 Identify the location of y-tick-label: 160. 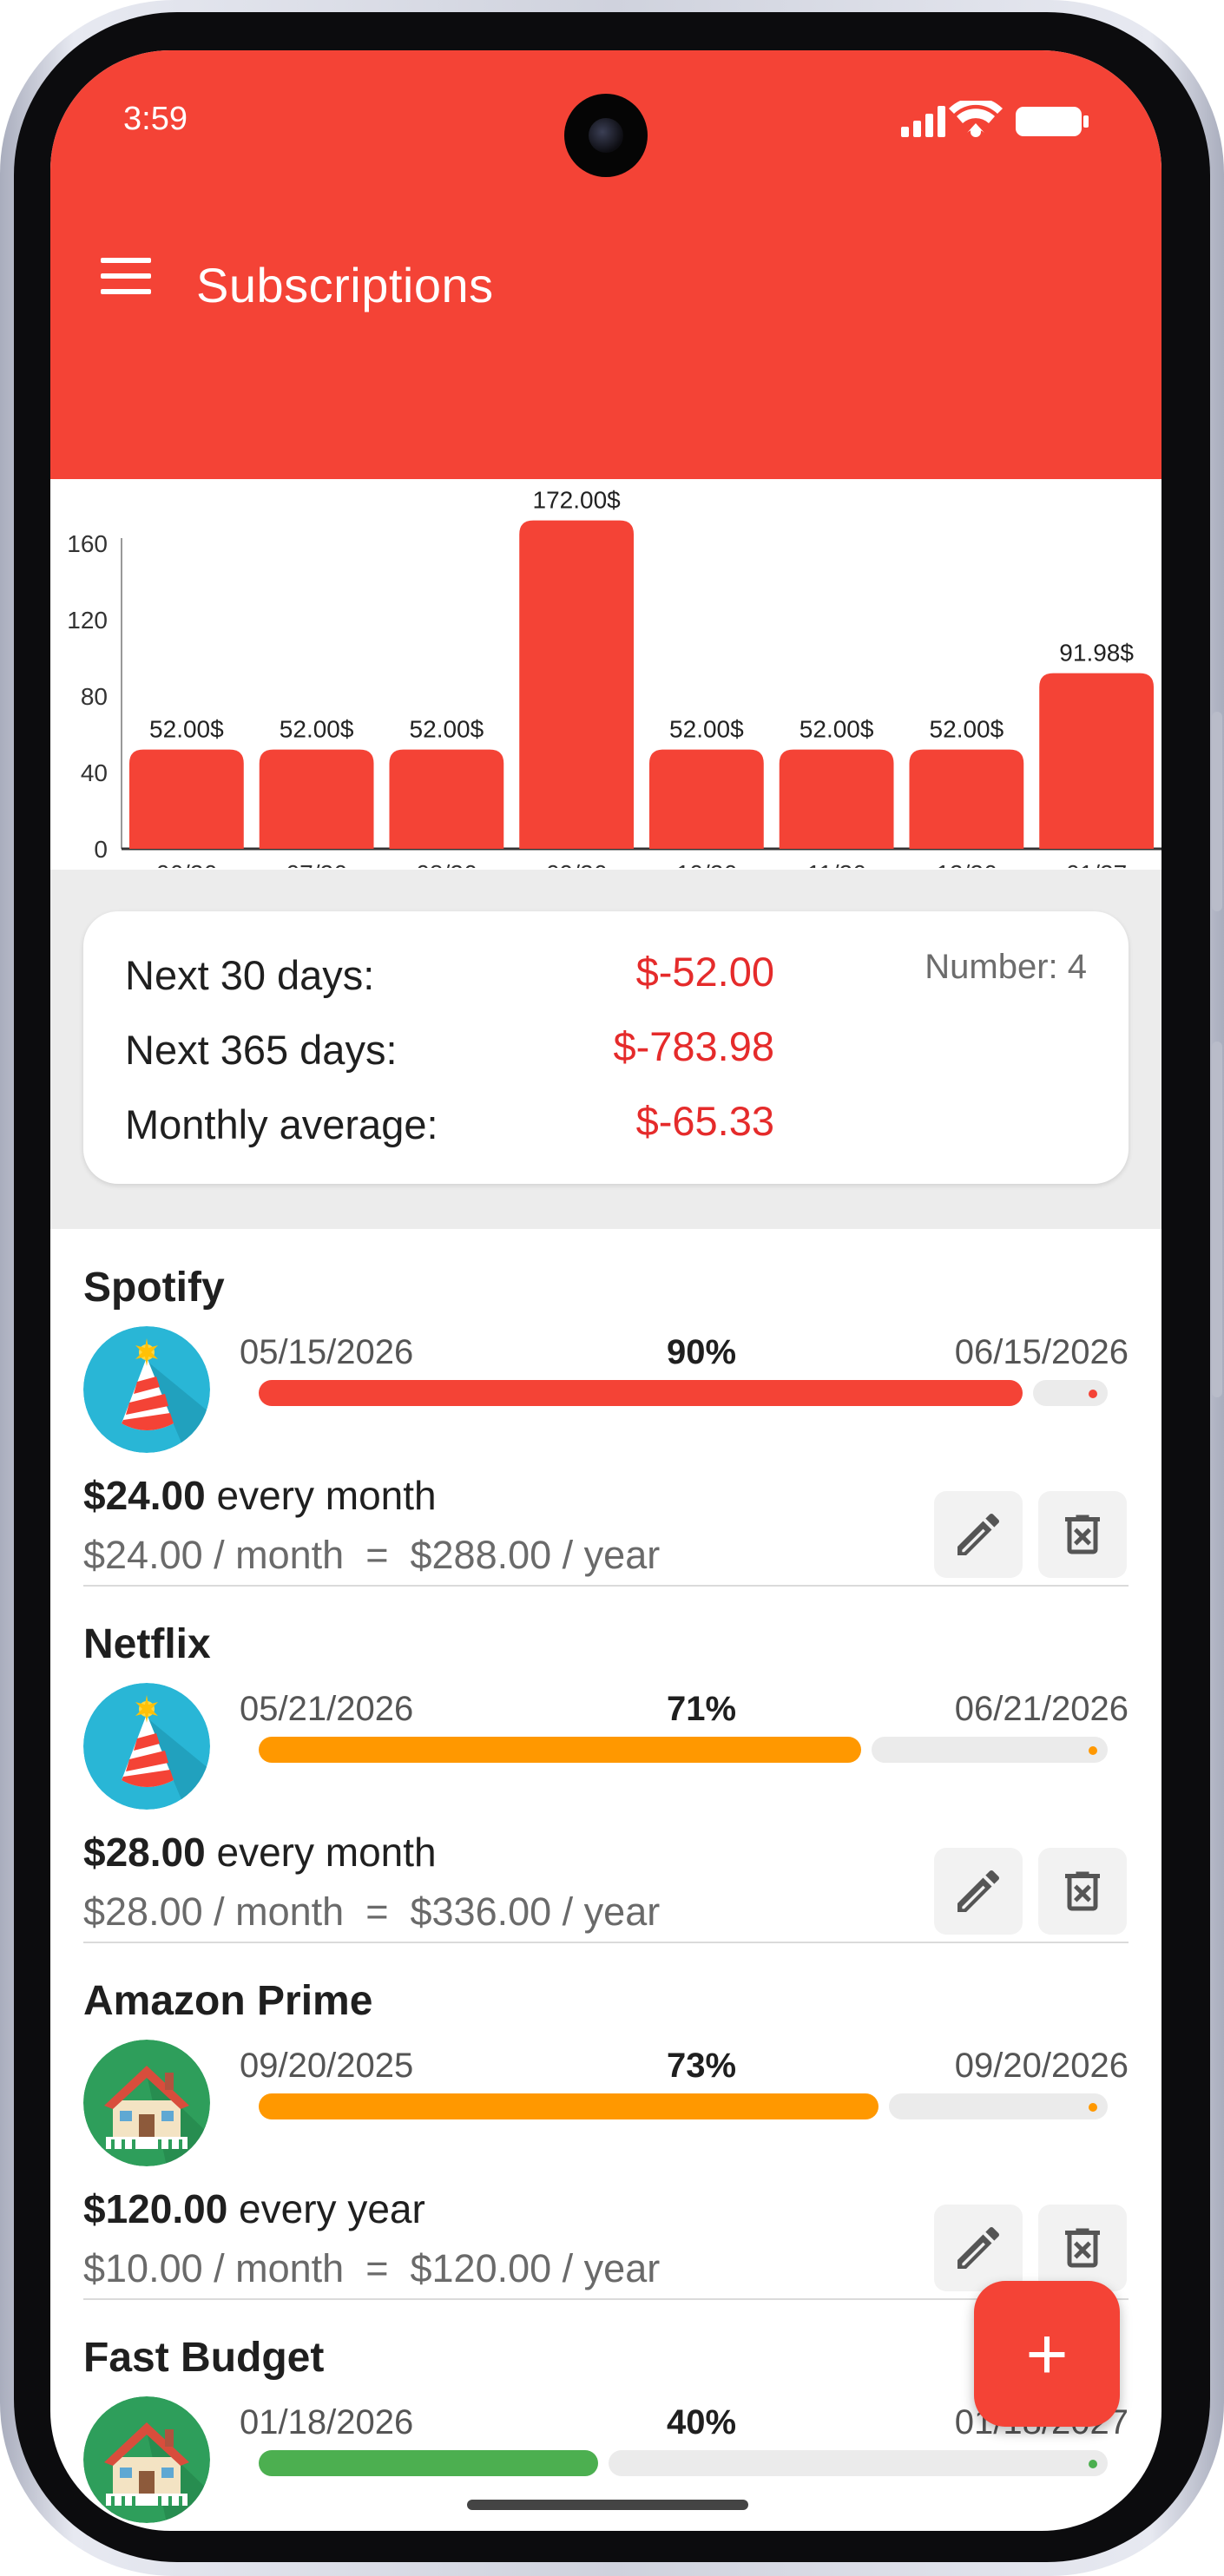
(87, 544).